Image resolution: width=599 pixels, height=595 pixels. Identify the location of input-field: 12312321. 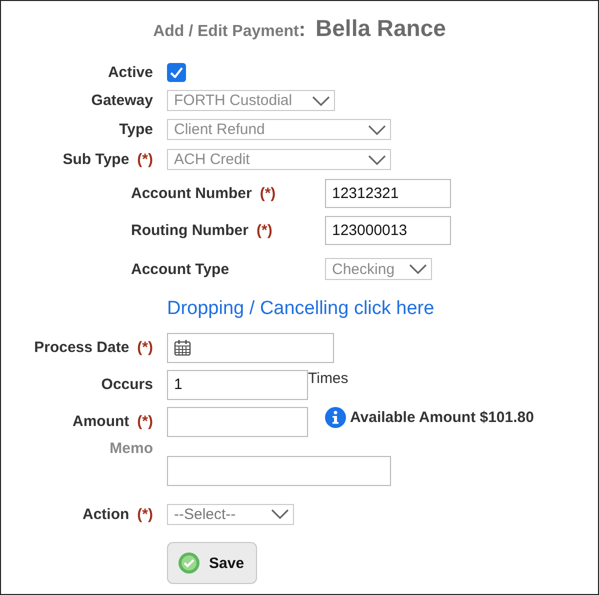
(388, 193).